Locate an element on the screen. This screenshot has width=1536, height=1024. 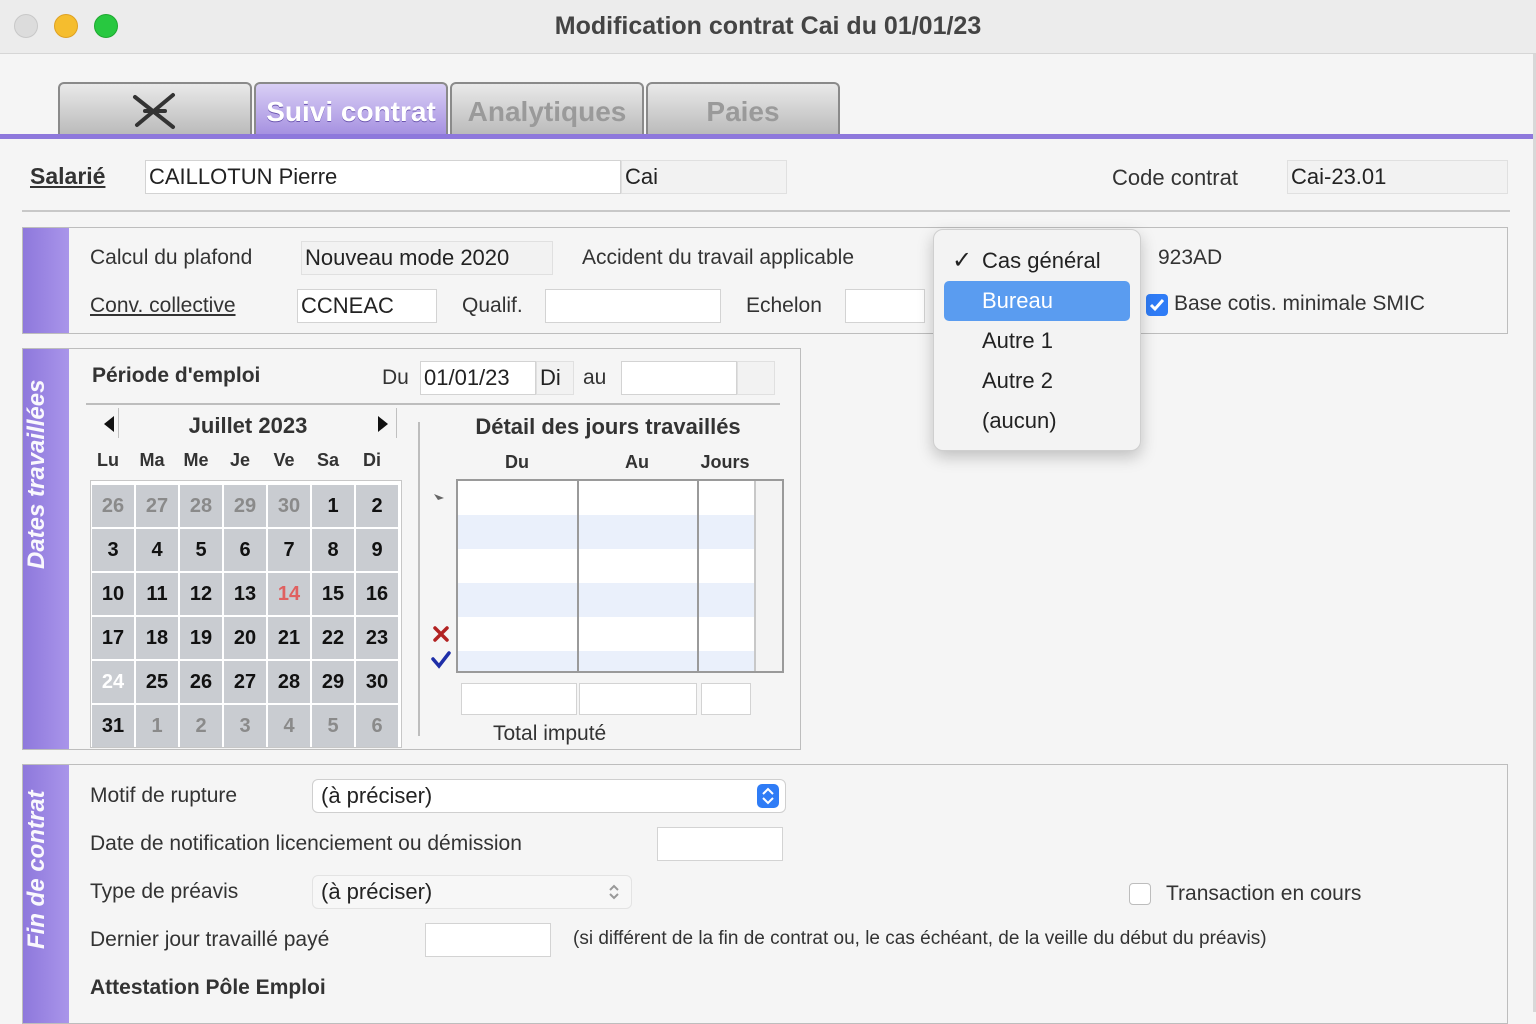
code-contrat-field: Cai-23.01 is located at coordinates (1397, 177).